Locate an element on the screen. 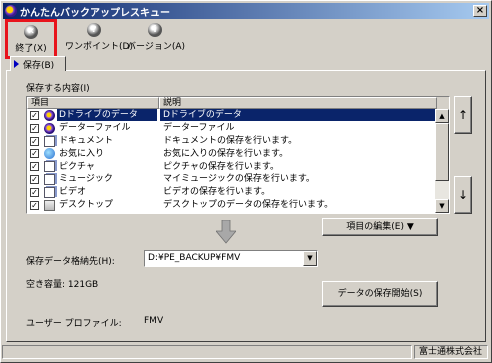 Image resolution: width=492 pixels, height=363 pixels. move-up-button: ↑ is located at coordinates (463, 115).